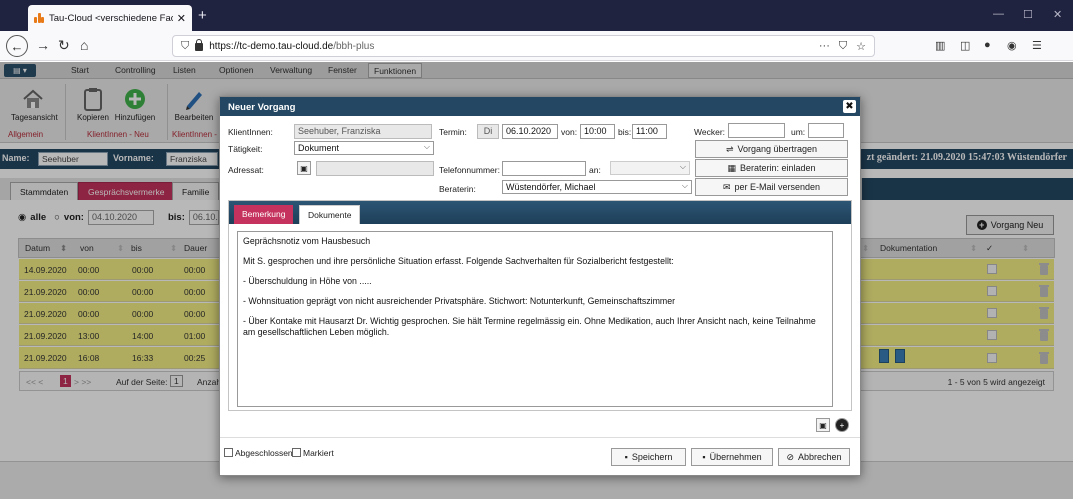  Describe the element at coordinates (826, 130) in the screenshot. I see `um-input` at that location.